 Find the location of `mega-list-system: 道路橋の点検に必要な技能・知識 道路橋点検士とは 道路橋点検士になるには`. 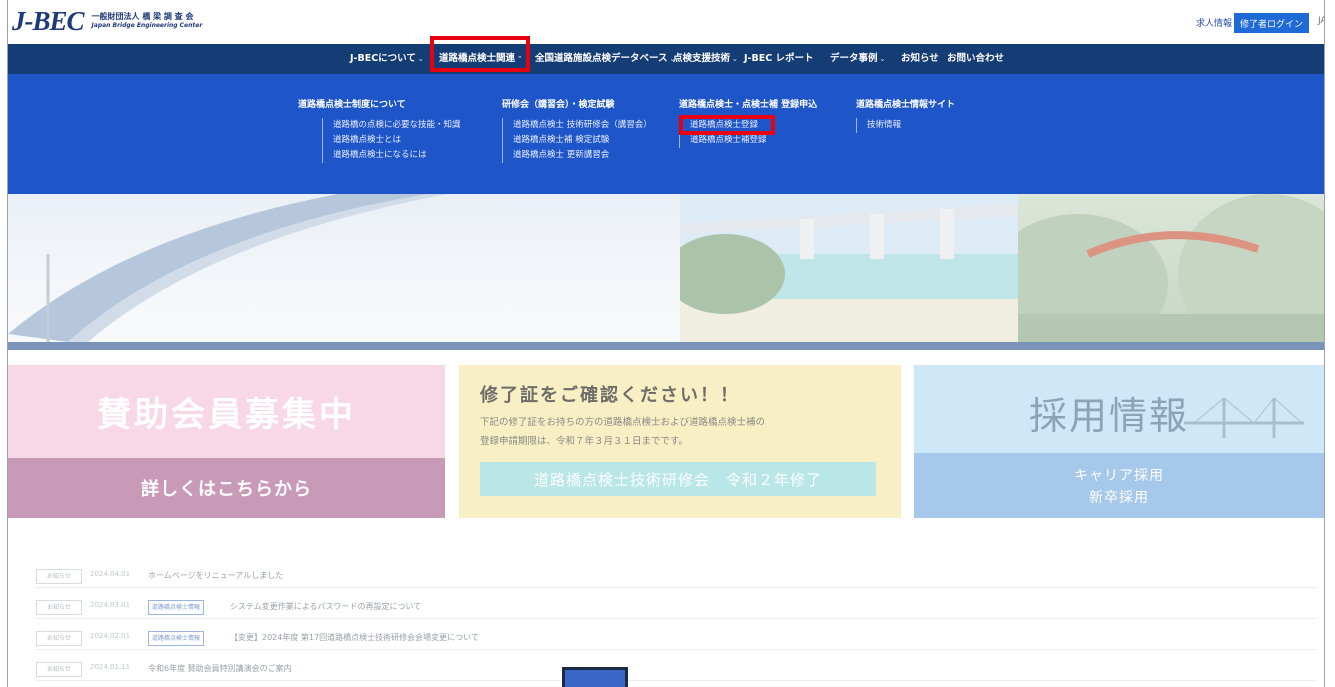

mega-list-system: 道路橋の点検に必要な技能・知識 道路橋点検士とは 道路橋点検士になるには is located at coordinates (391, 140).